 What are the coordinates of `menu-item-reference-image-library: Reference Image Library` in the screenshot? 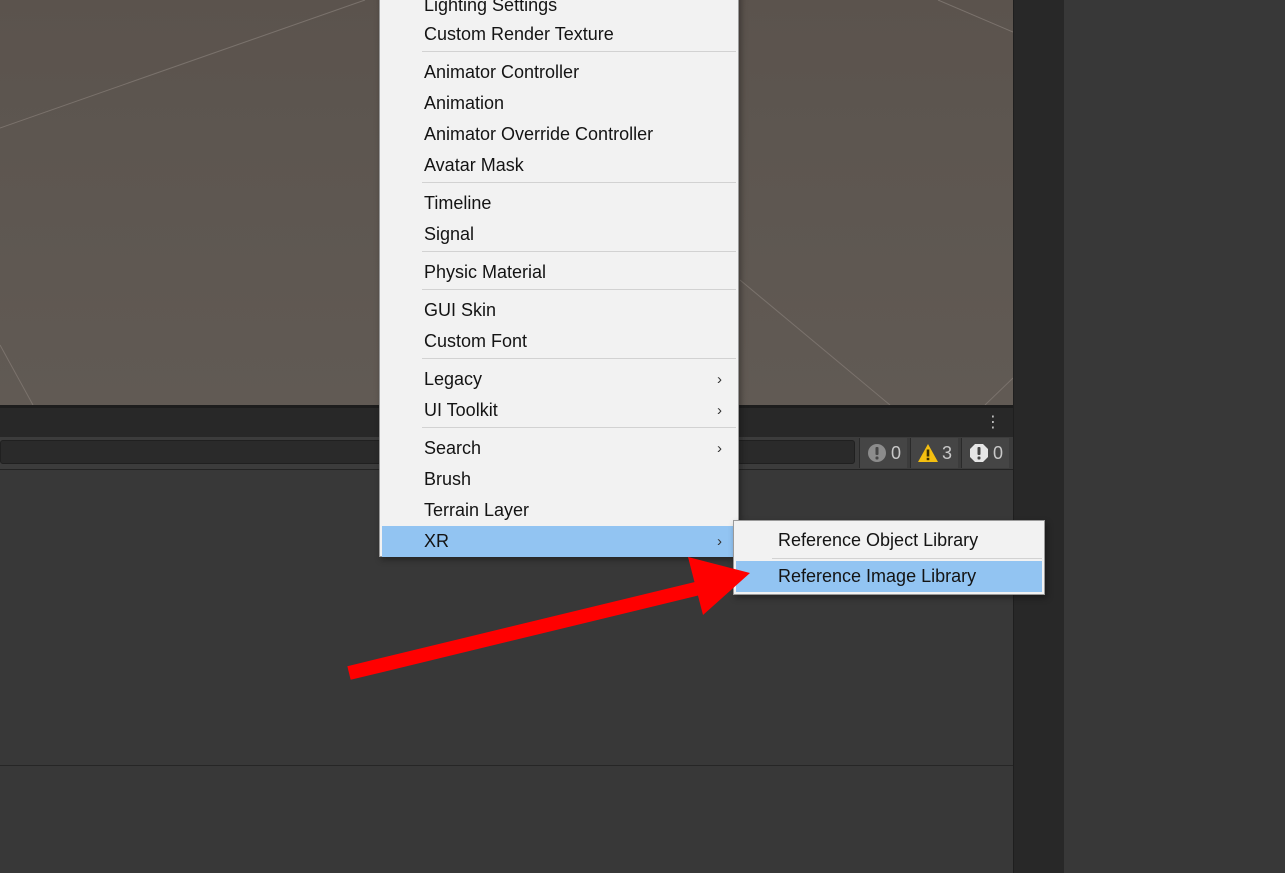 It's located at (889, 576).